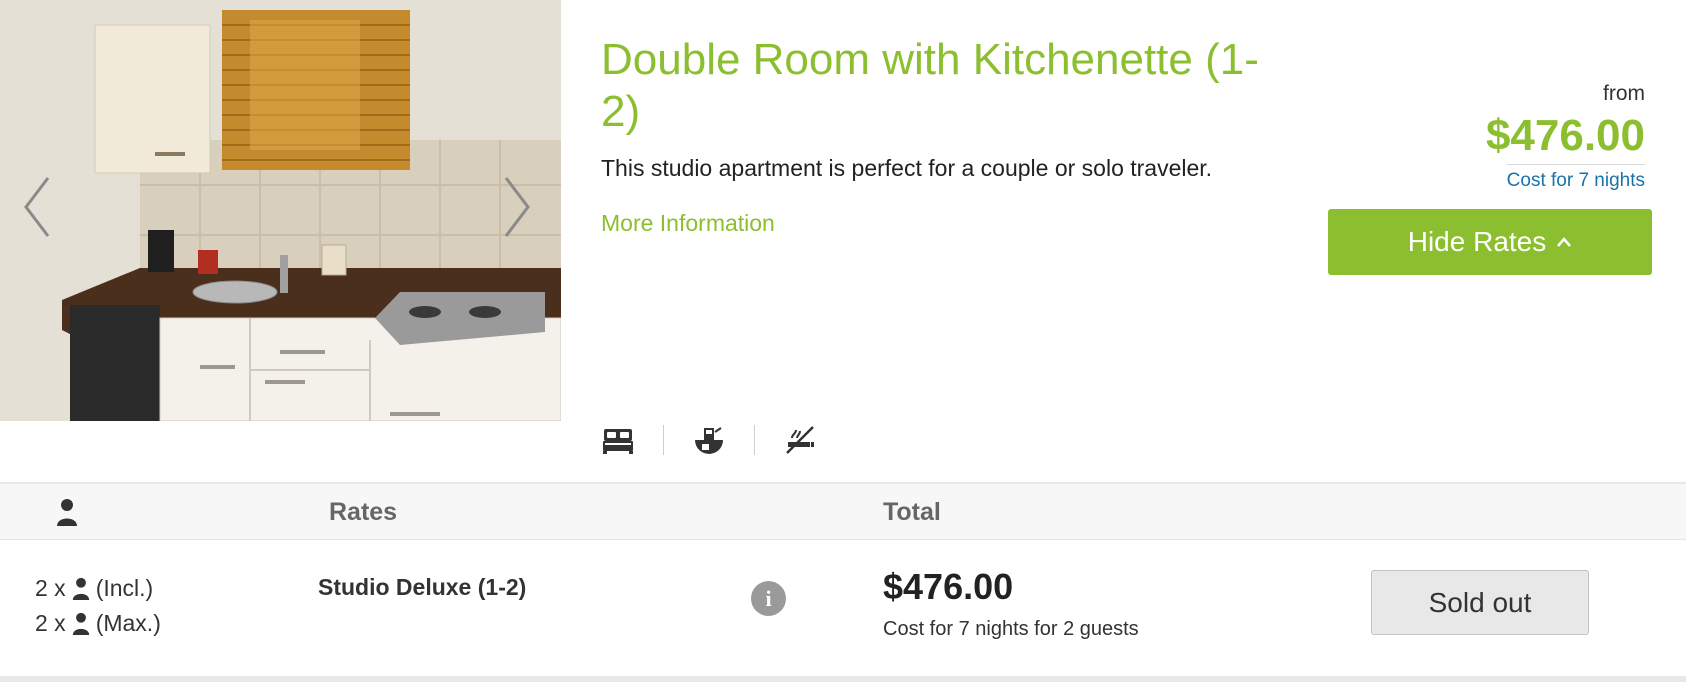  I want to click on occupancy-column-header, so click(67, 512).